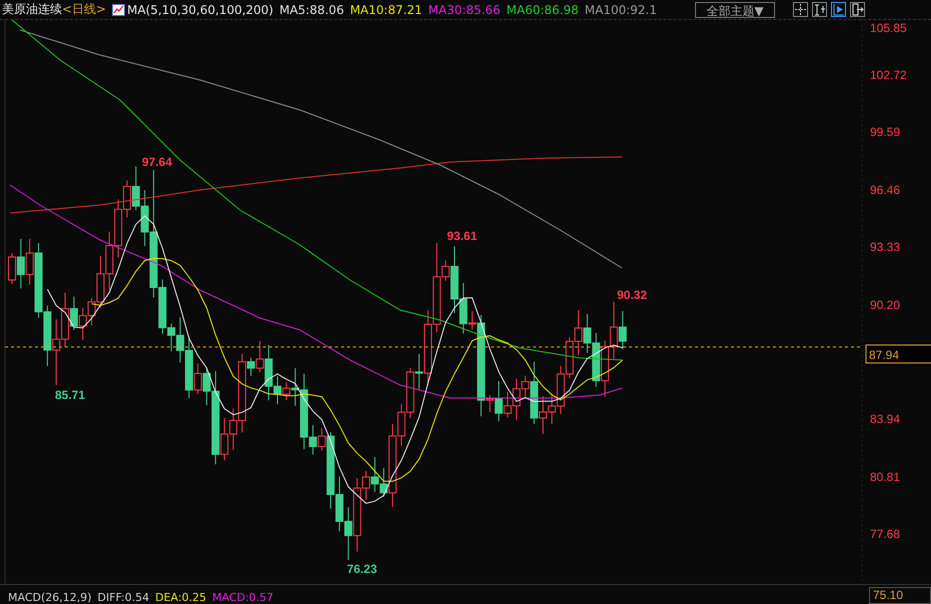  What do you see at coordinates (124, 597) in the screenshot?
I see `macd-label: DIFF:0.54` at bounding box center [124, 597].